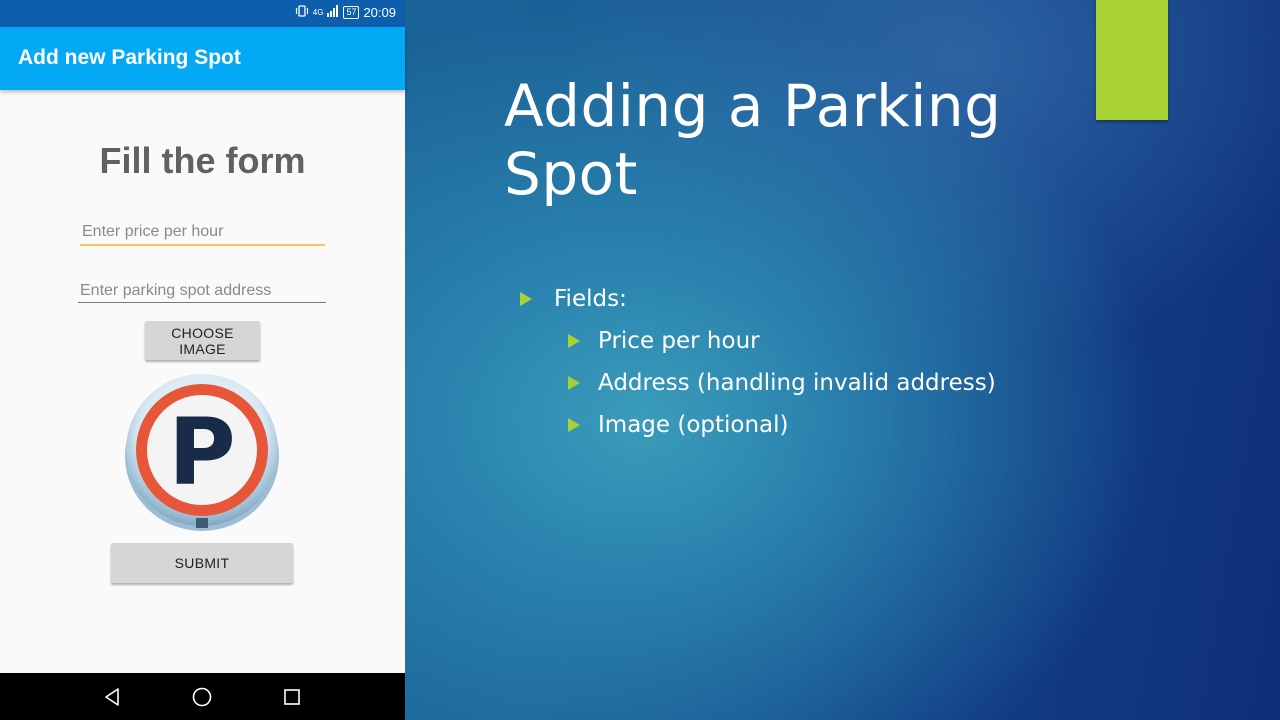  What do you see at coordinates (379, 12) in the screenshot?
I see `status-time: 20:09` at bounding box center [379, 12].